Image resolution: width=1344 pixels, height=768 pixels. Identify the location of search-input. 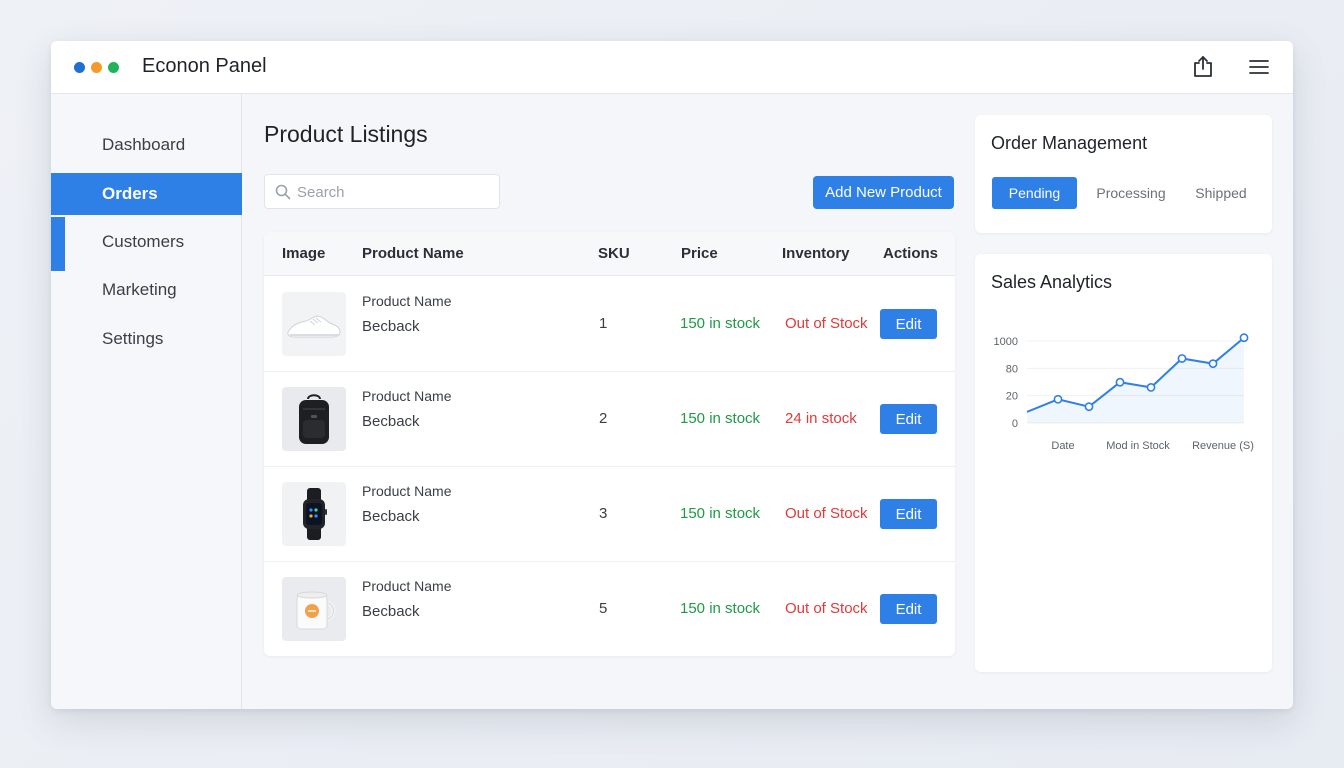
(395, 192).